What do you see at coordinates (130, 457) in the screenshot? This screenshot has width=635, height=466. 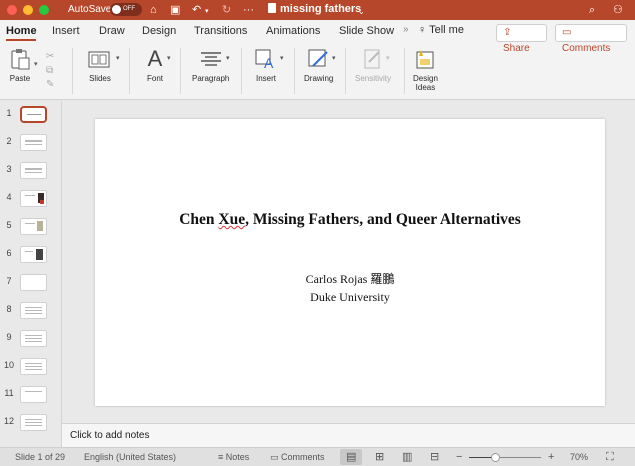 I see `language-indicator: English (United States)` at bounding box center [130, 457].